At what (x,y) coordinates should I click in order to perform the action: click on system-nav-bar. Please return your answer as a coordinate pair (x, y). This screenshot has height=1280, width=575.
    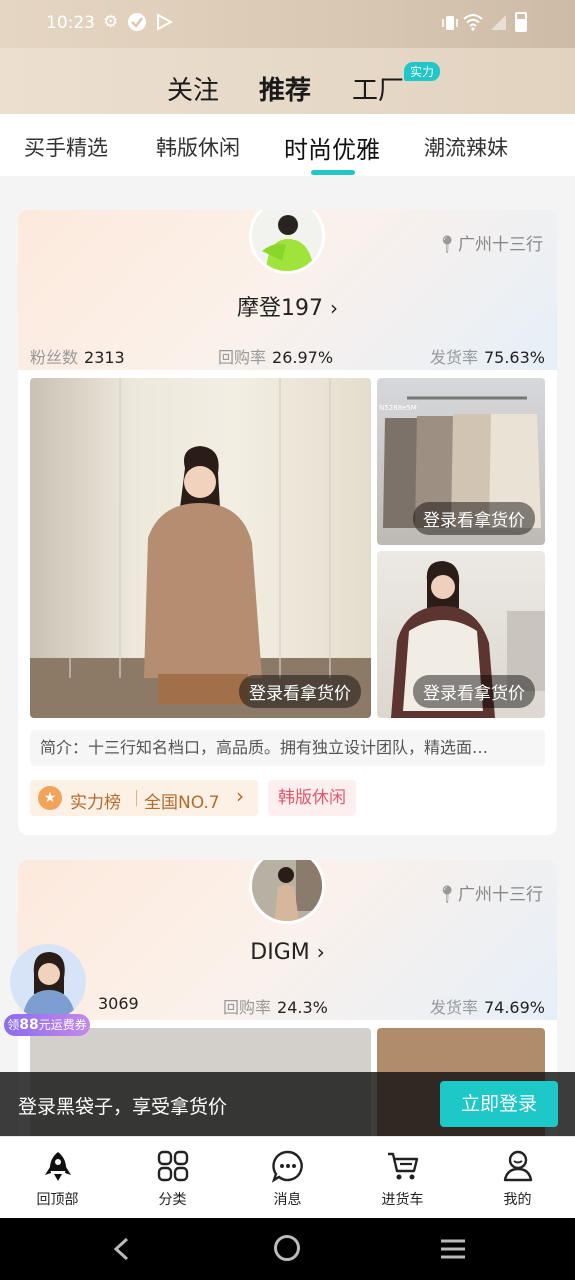
    Looking at the image, I should click on (287, 1249).